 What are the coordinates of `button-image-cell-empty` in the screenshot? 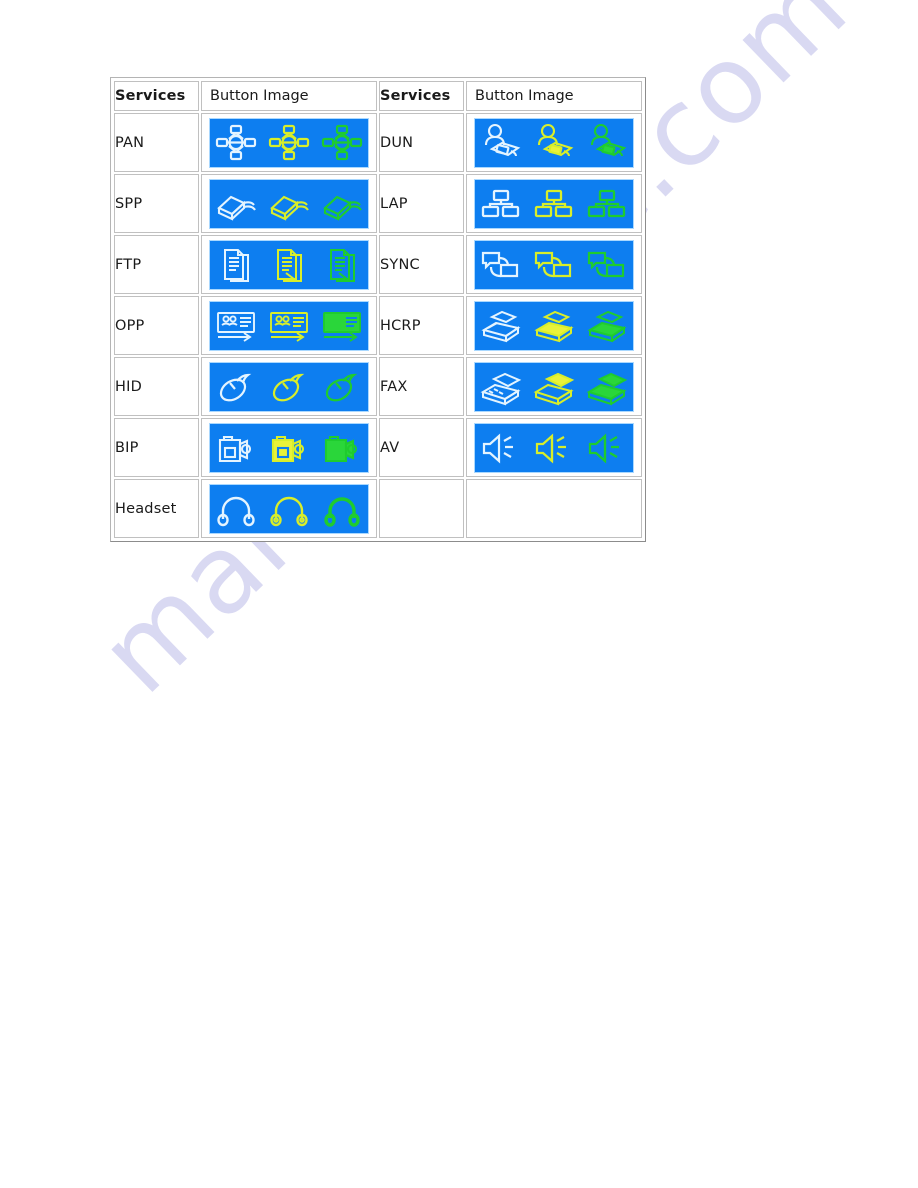 It's located at (554, 508).